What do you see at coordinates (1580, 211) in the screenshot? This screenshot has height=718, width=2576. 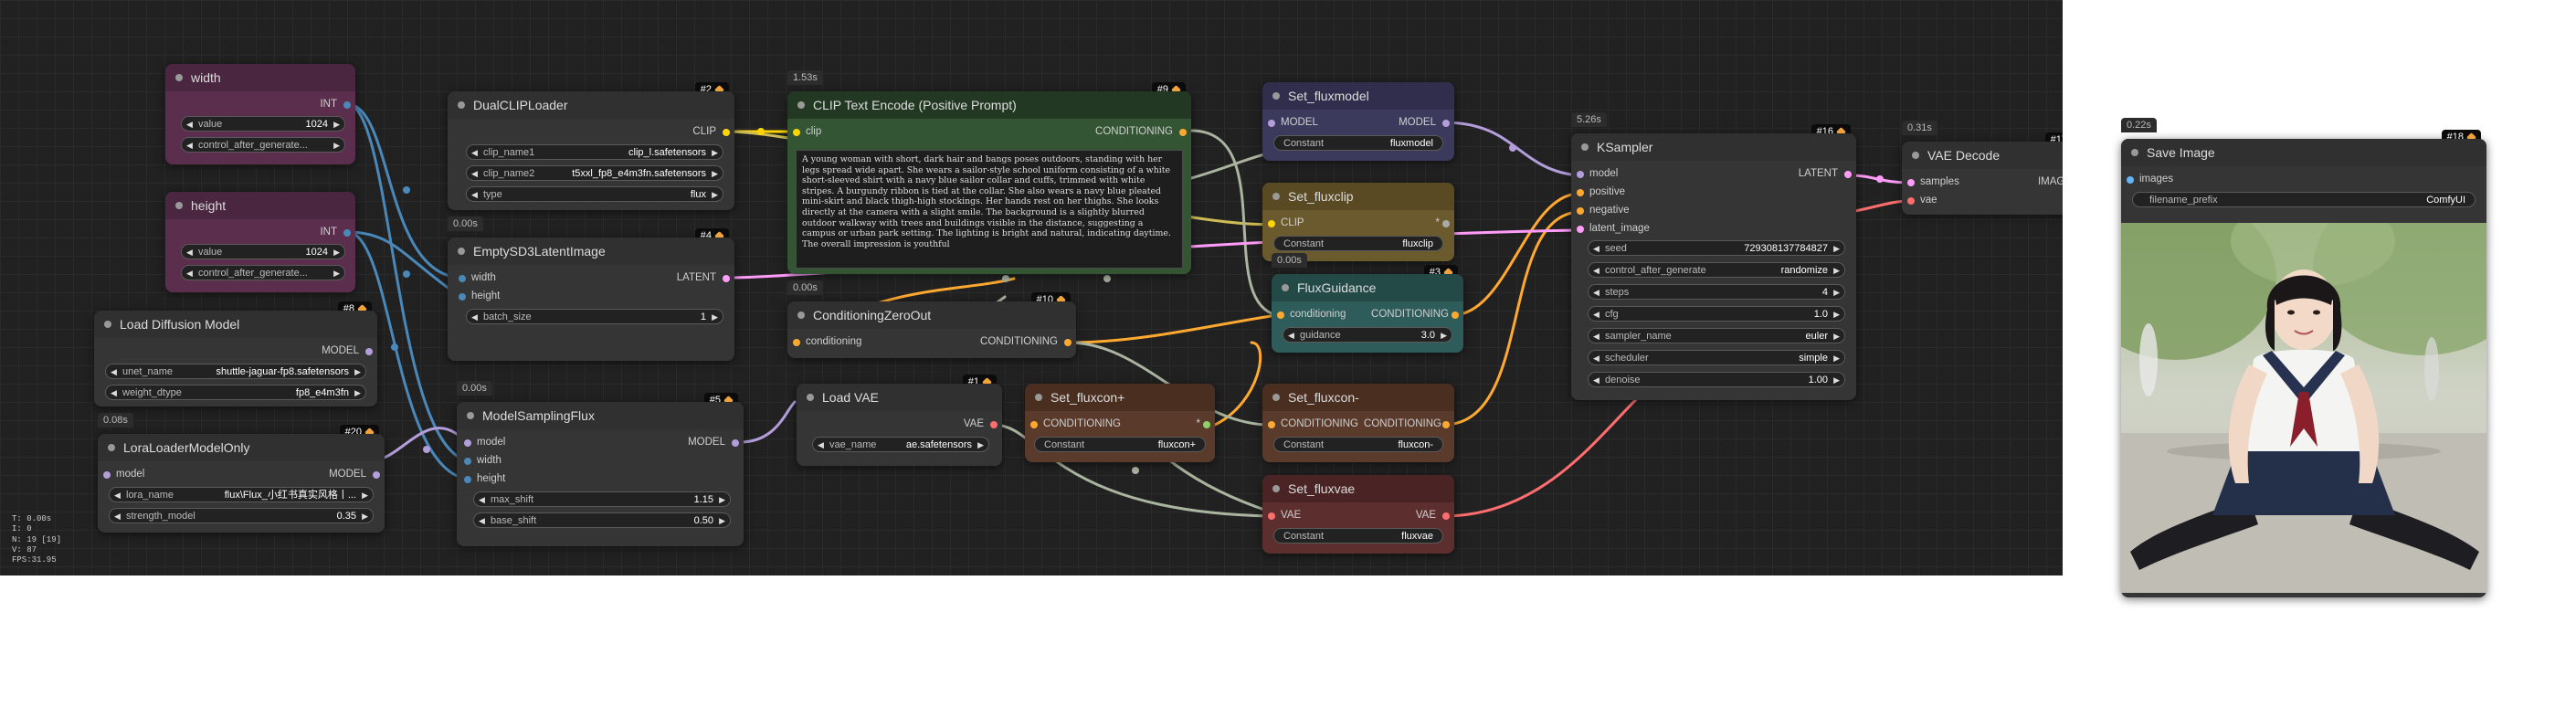 I see `input-port-negative` at bounding box center [1580, 211].